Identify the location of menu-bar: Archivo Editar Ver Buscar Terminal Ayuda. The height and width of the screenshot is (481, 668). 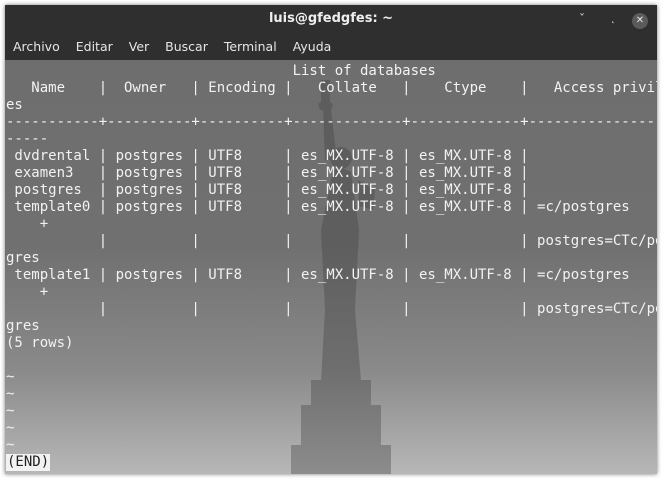
(331, 46).